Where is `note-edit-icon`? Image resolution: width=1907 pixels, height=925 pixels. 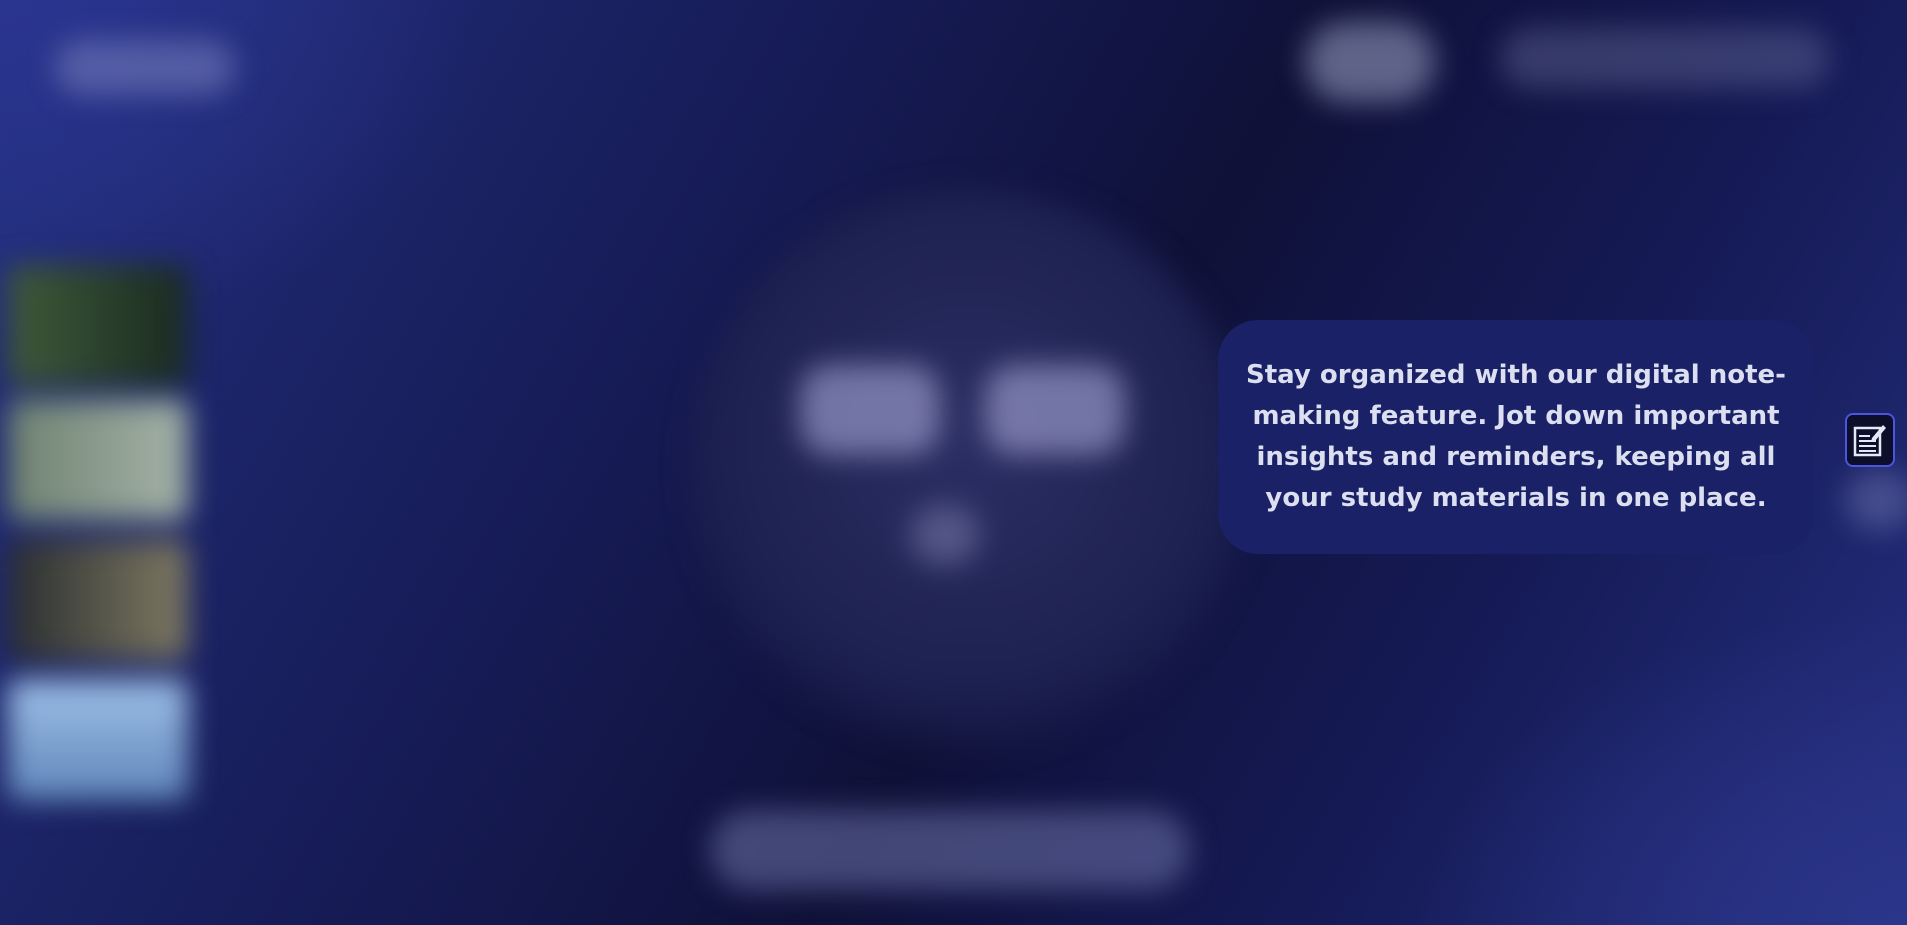 note-edit-icon is located at coordinates (1869, 441).